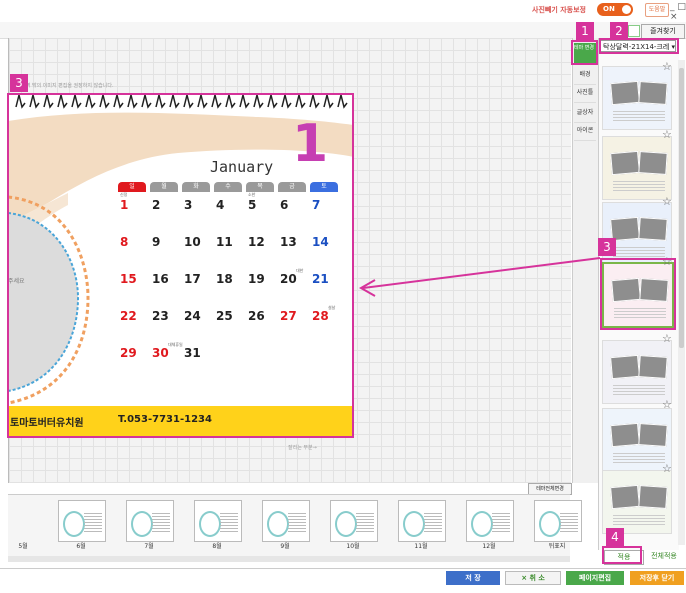  Describe the element at coordinates (479, 277) in the screenshot. I see `annotation-arrow` at that location.